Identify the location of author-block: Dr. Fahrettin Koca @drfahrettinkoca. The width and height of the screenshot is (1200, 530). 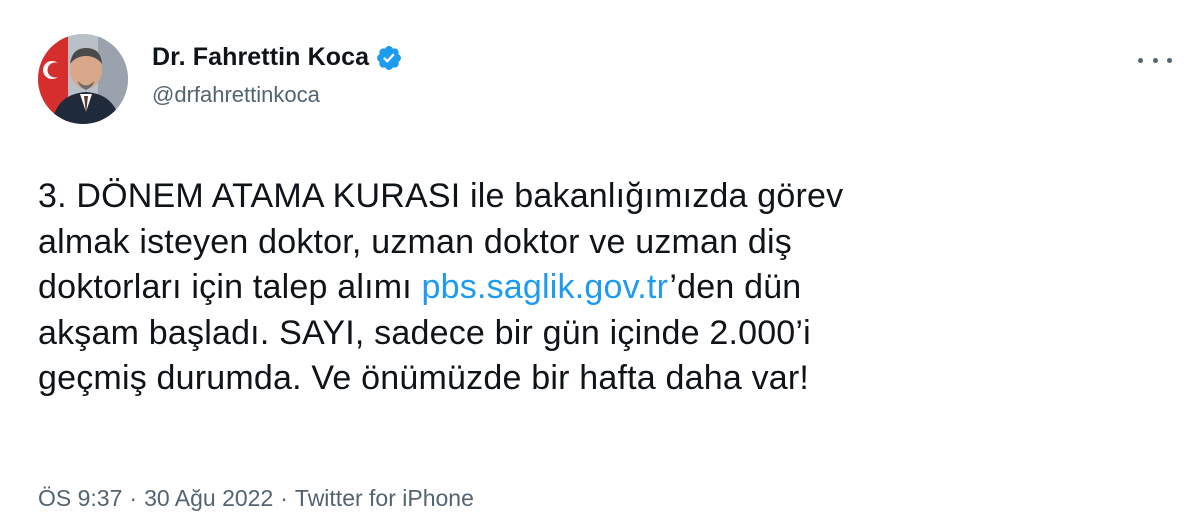
(277, 75).